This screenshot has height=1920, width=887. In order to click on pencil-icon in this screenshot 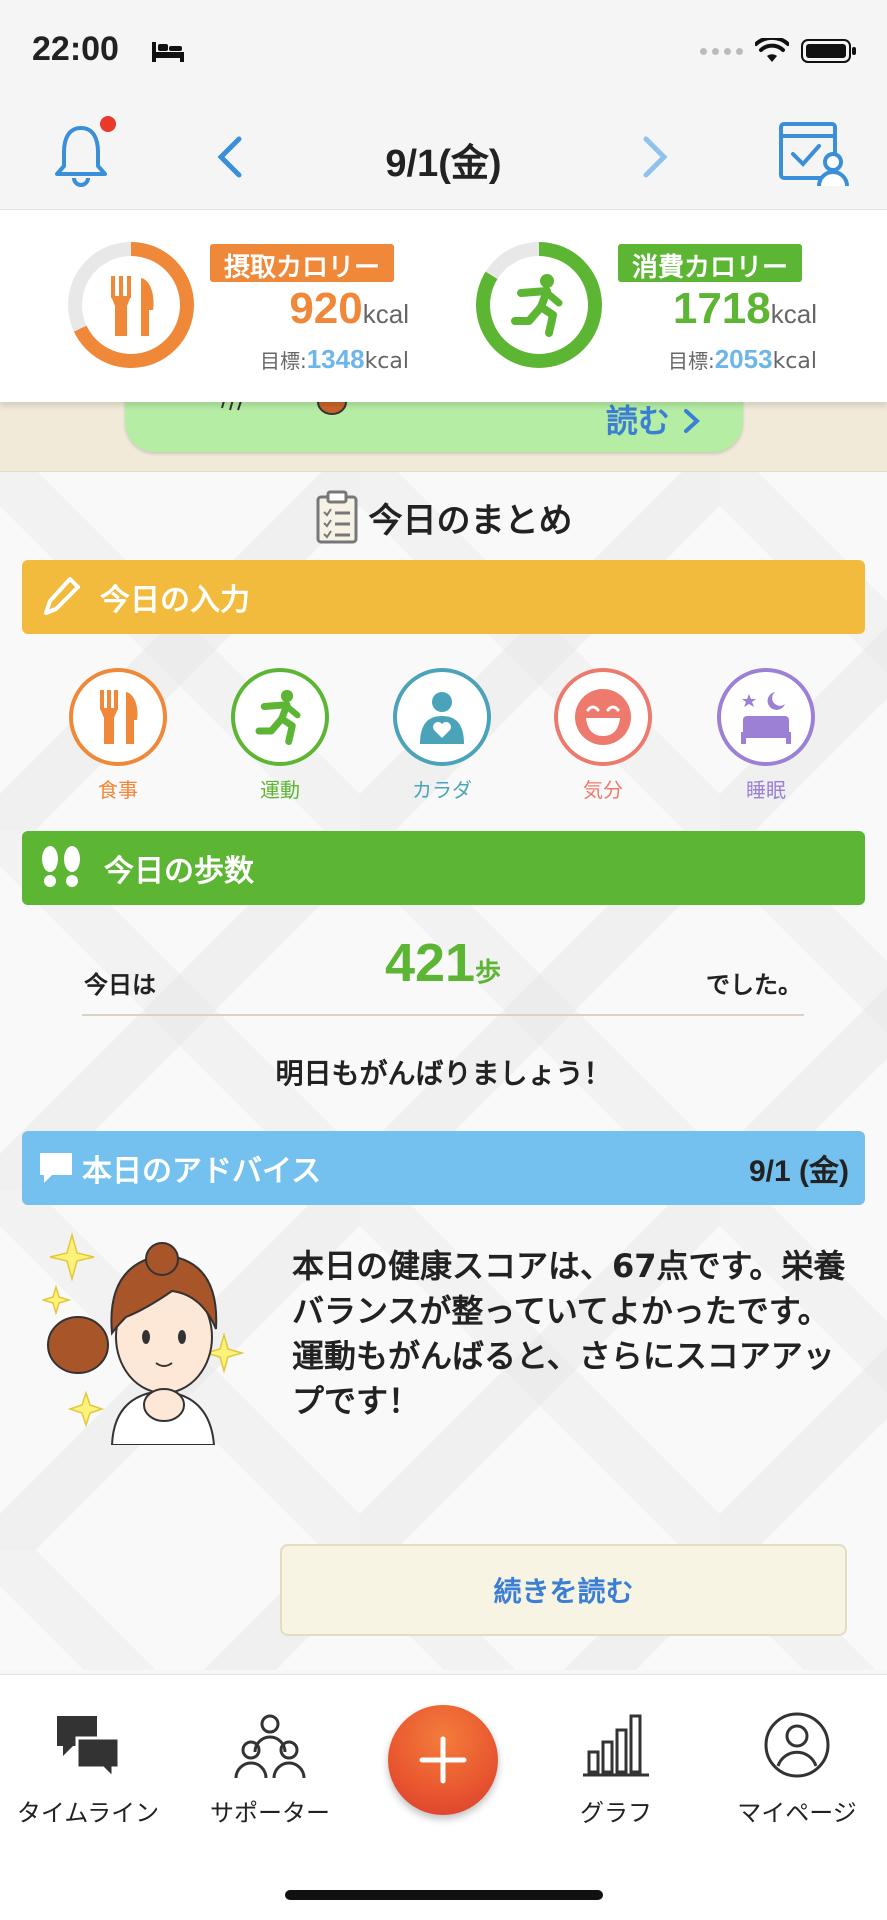, I will do `click(62, 596)`.